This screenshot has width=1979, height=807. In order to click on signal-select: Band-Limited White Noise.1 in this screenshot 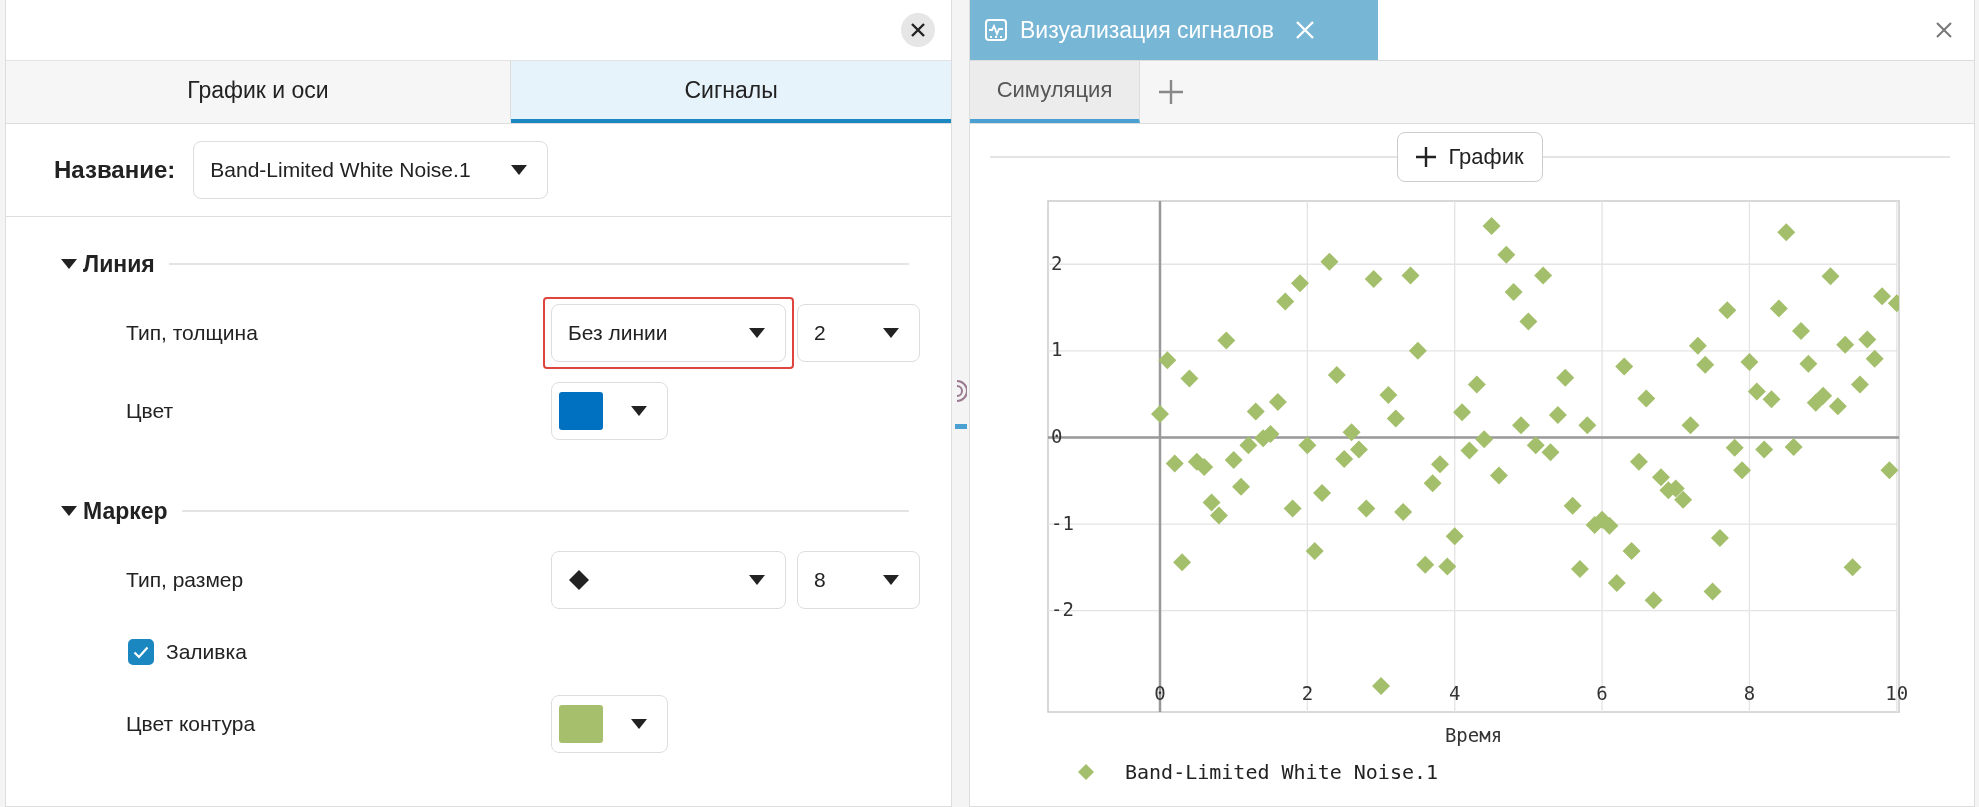, I will do `click(370, 170)`.